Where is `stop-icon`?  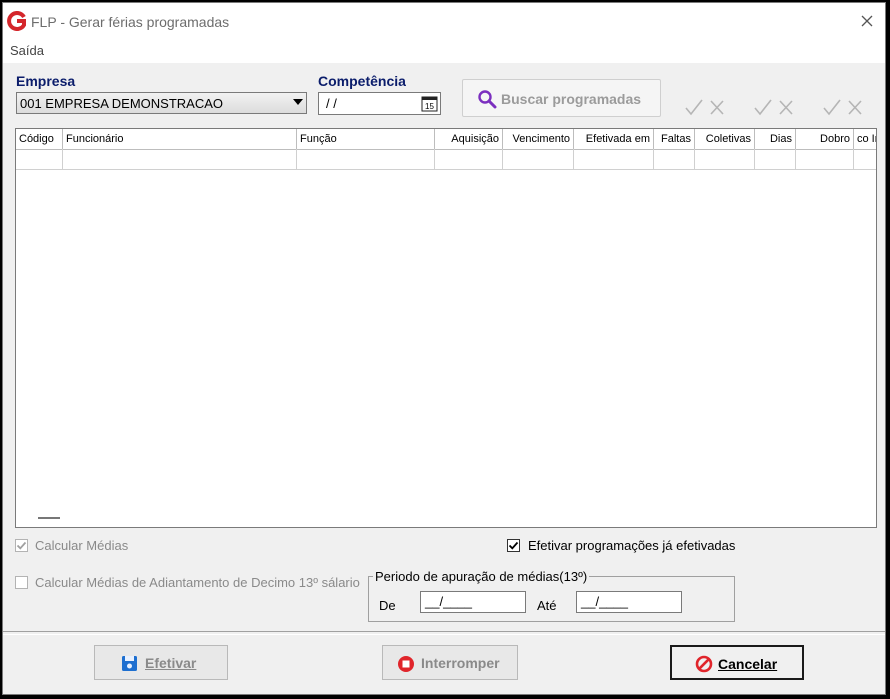
stop-icon is located at coordinates (406, 664).